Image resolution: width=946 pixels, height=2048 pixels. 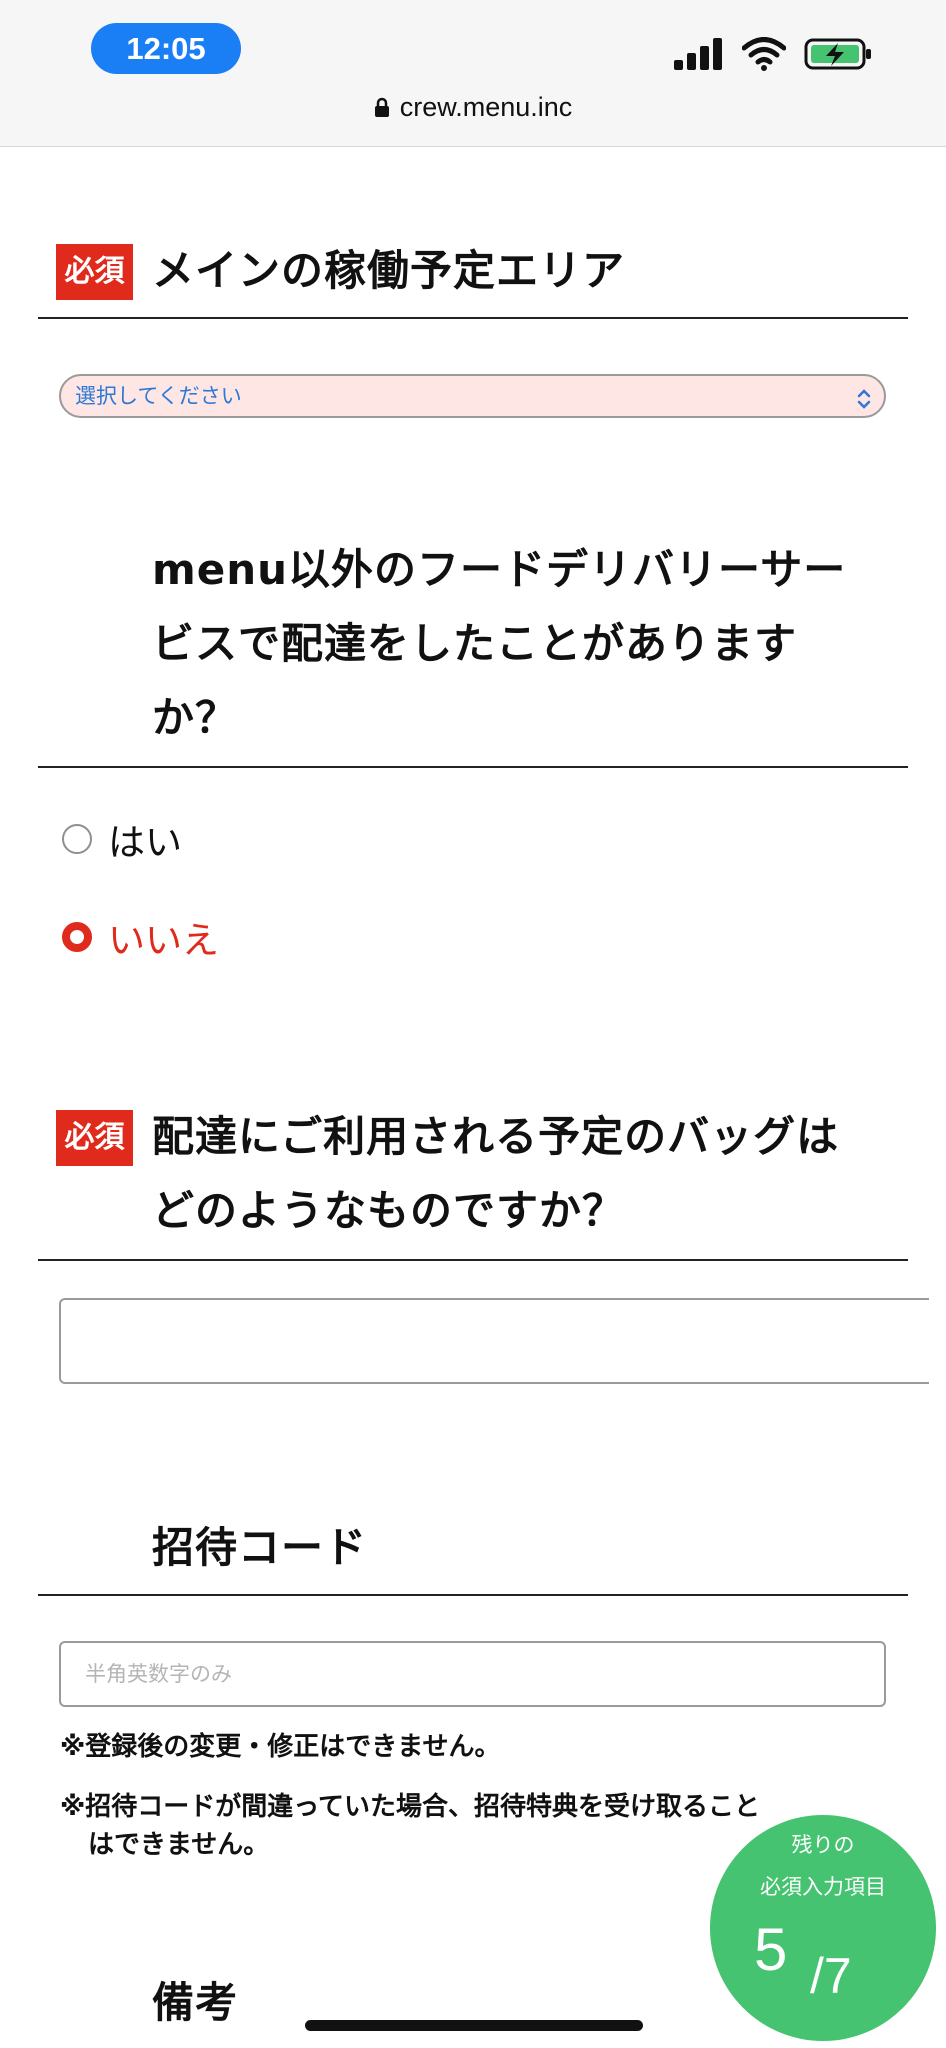 I want to click on radio-button-yes, so click(x=77, y=839).